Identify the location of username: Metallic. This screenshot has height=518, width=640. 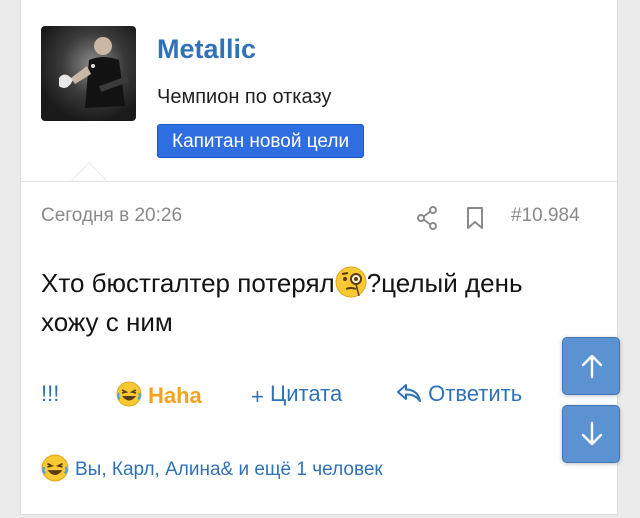
(206, 49).